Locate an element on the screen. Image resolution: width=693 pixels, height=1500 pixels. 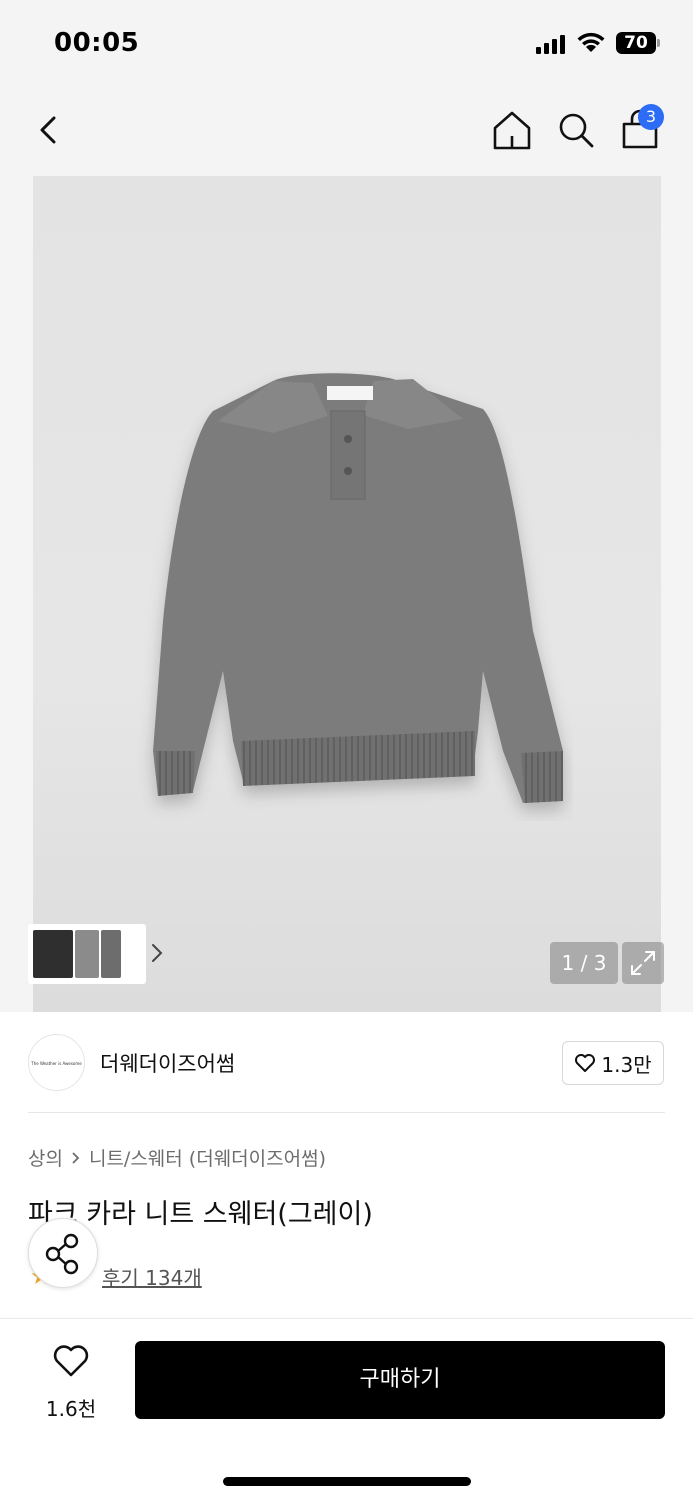
battery-indicator: 70 is located at coordinates (636, 43).